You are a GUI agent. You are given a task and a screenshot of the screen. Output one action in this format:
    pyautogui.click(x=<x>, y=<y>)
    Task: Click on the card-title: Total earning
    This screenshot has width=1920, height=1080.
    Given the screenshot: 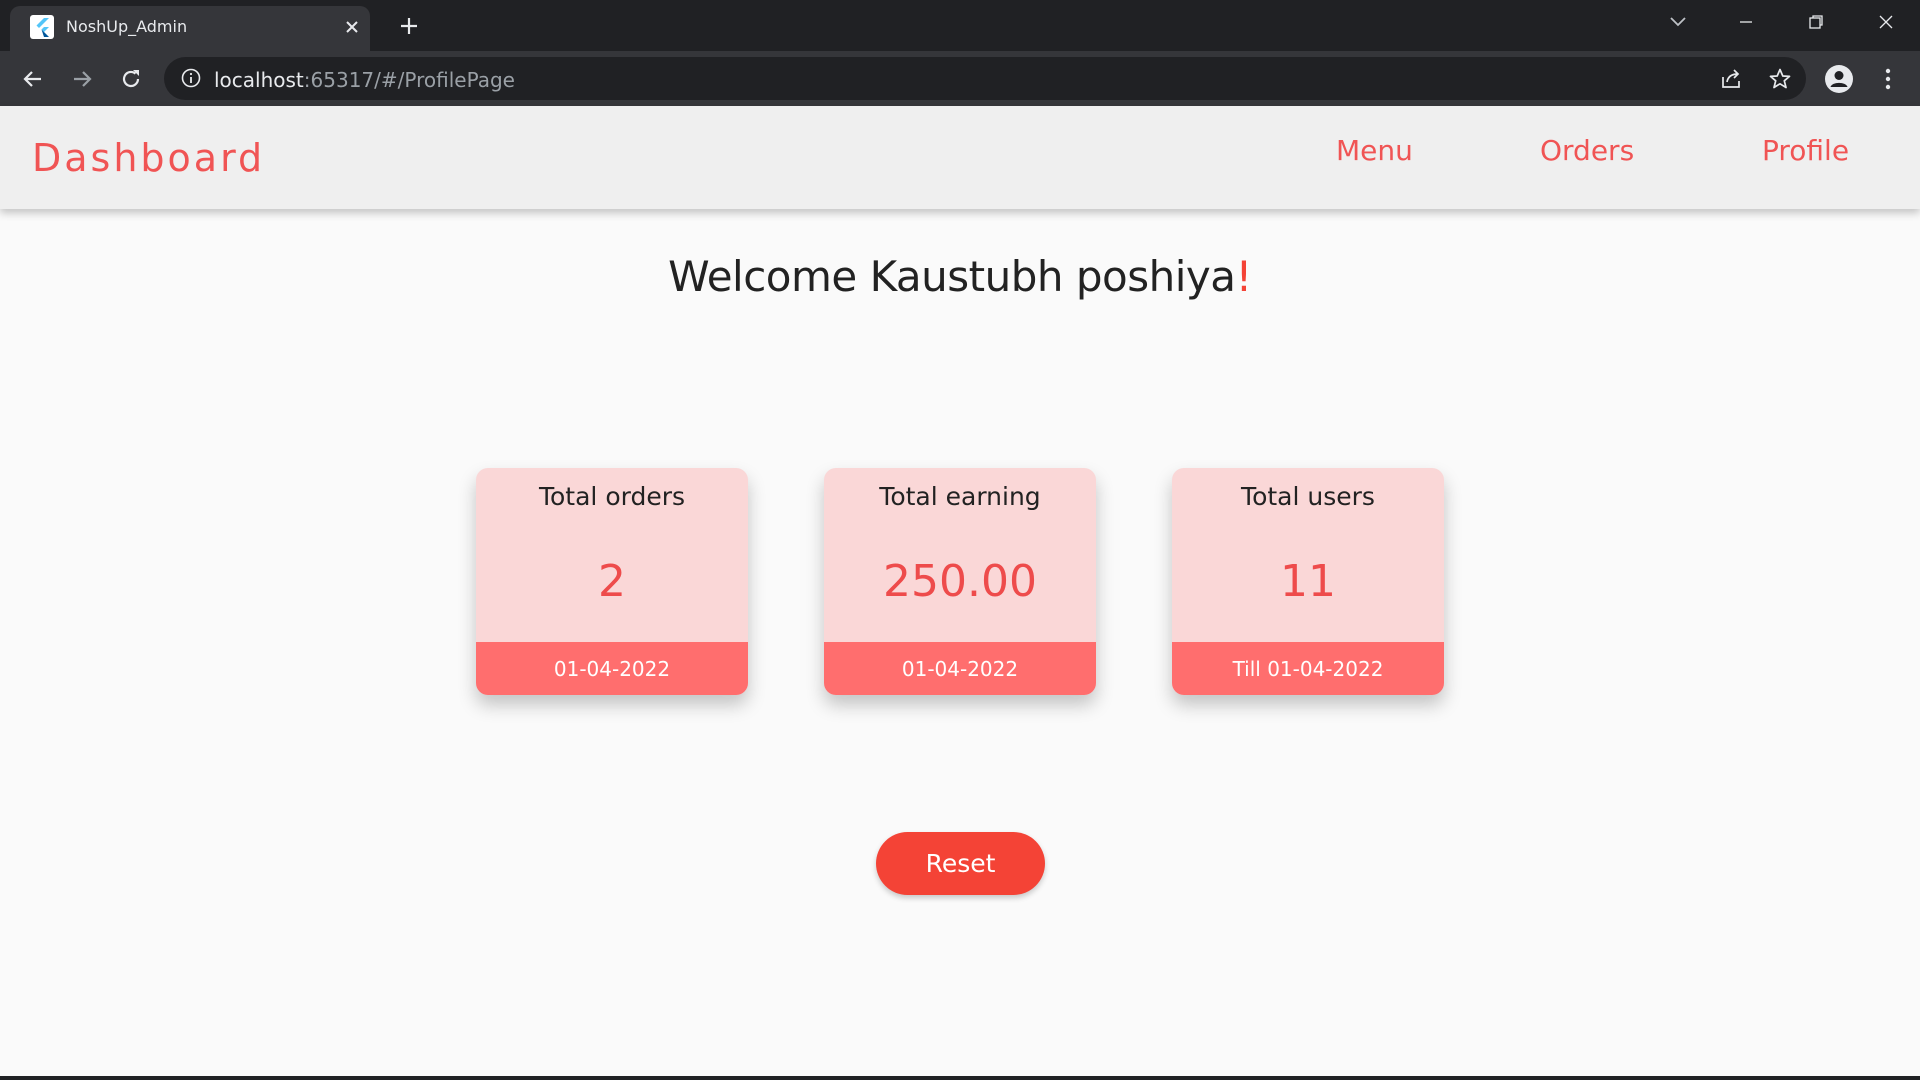 What is the action you would take?
    pyautogui.click(x=960, y=496)
    